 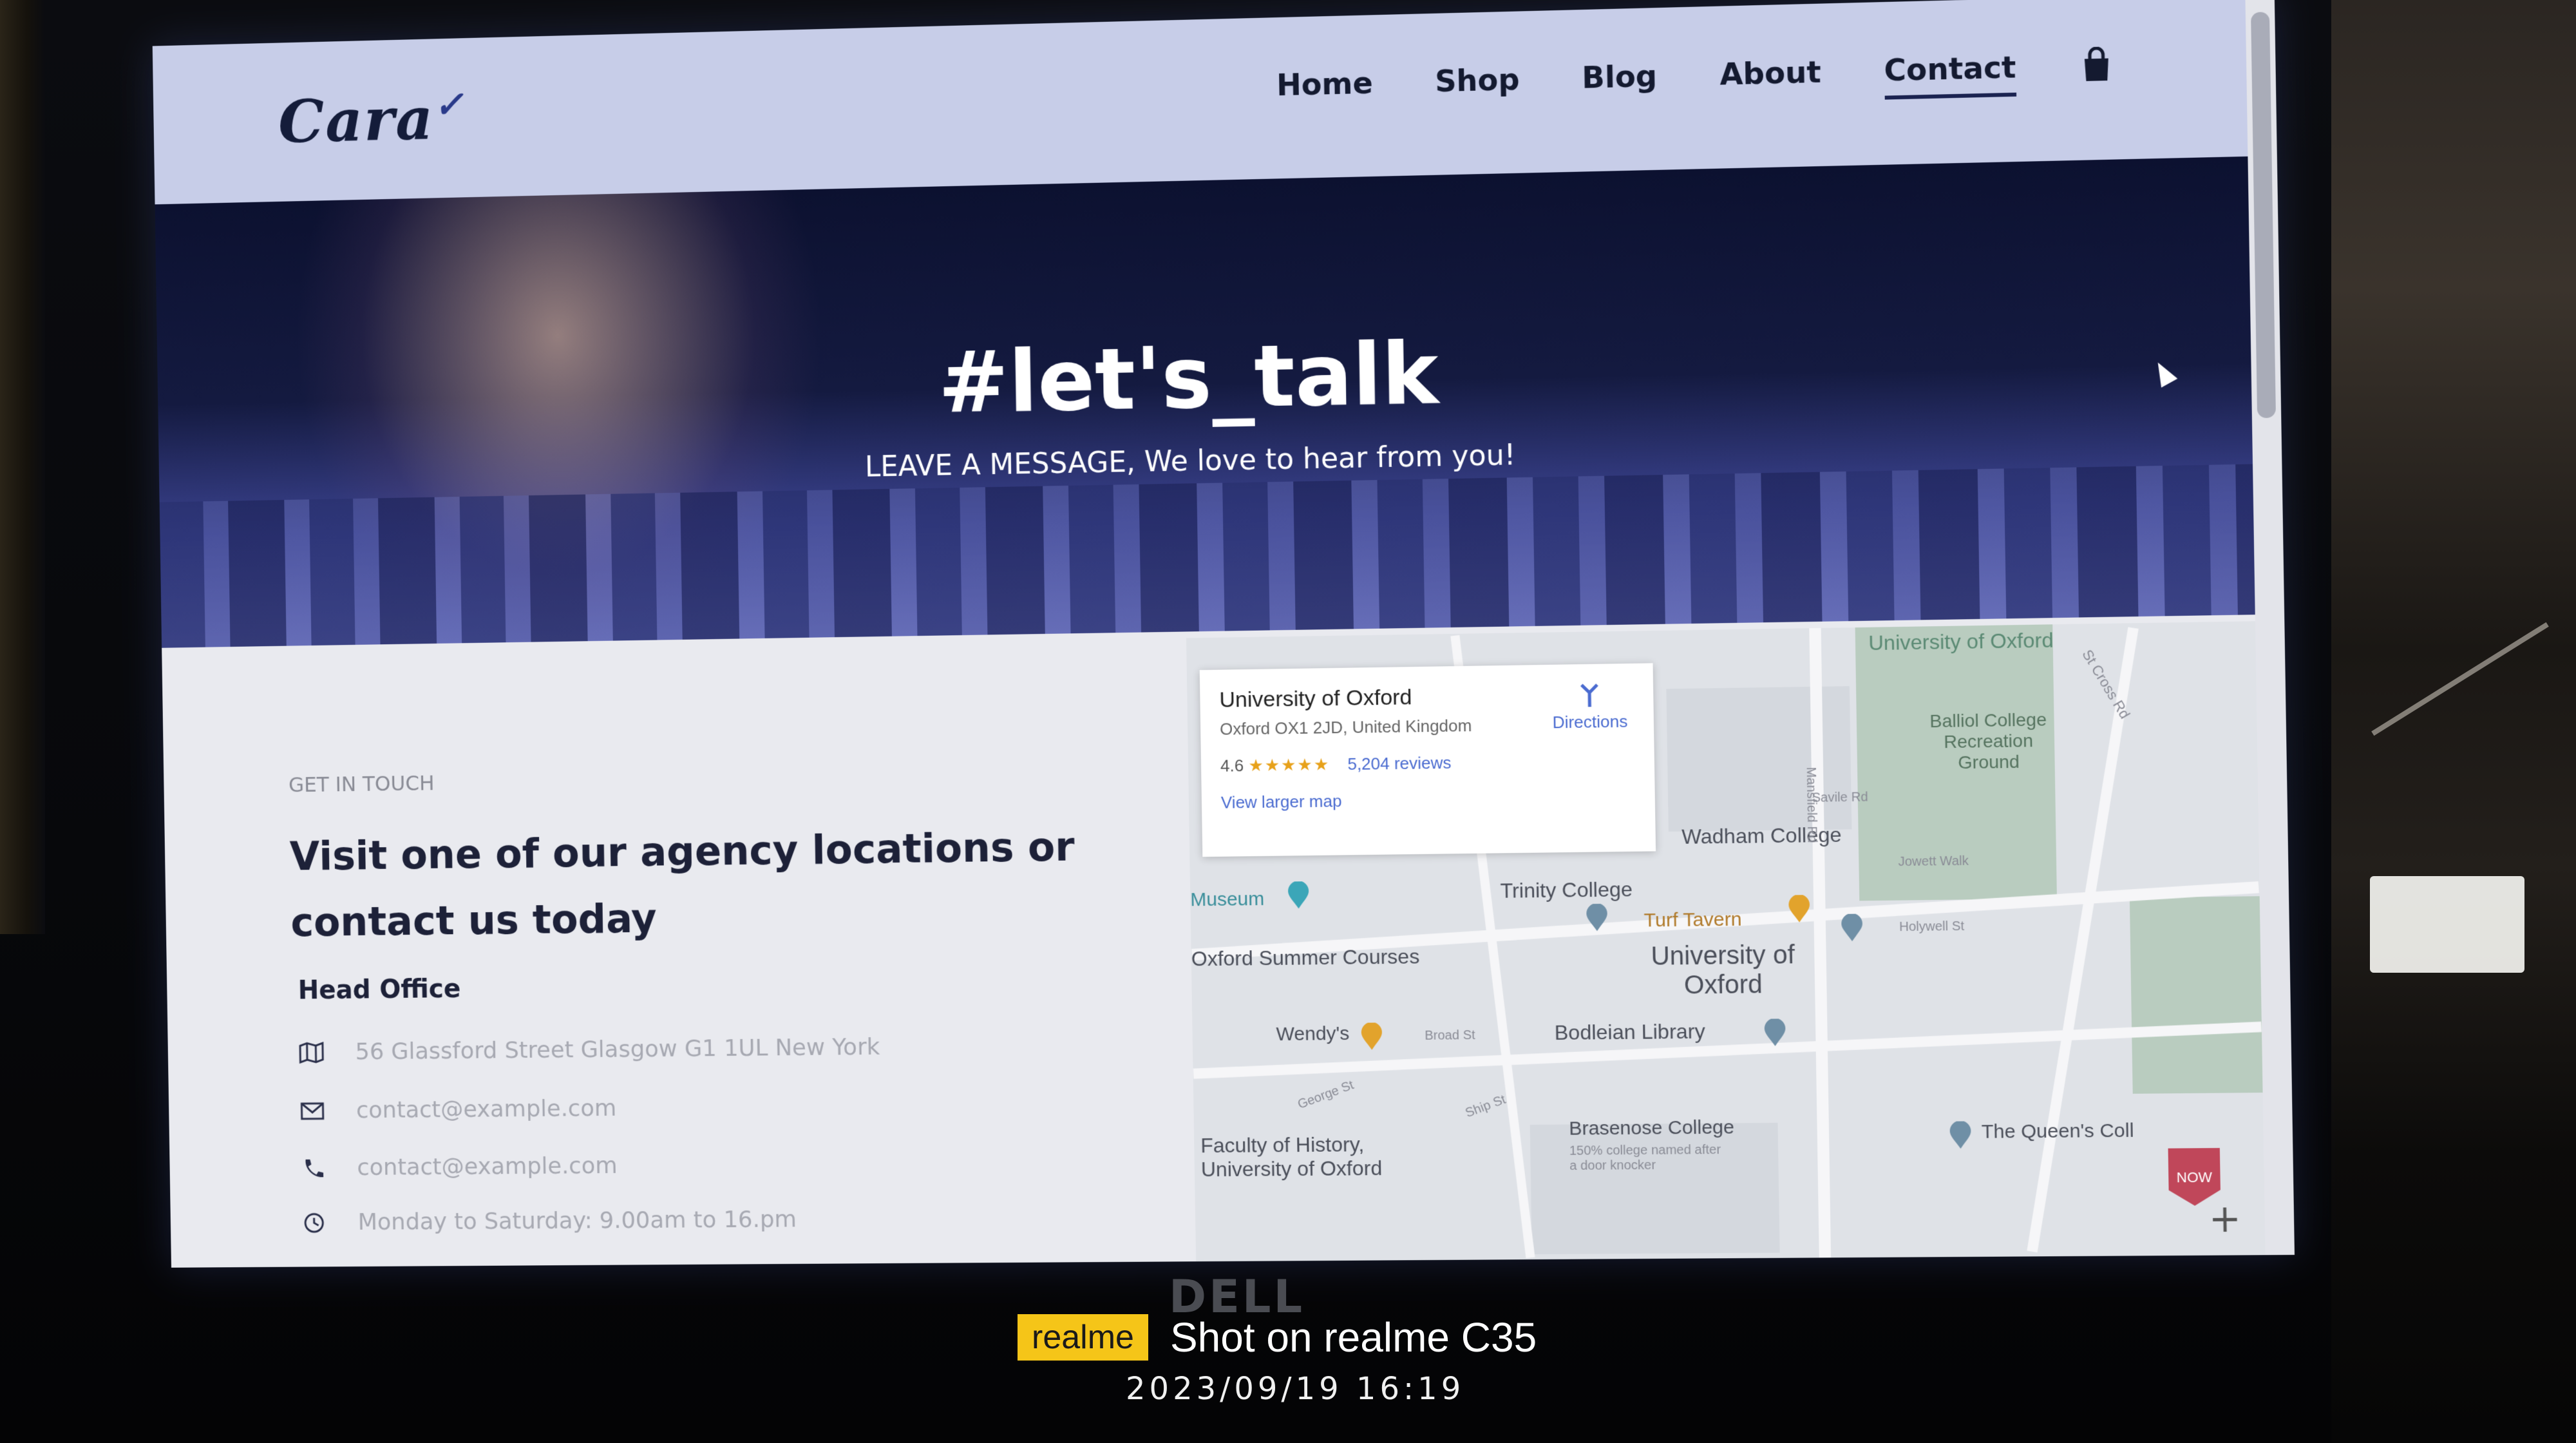 I want to click on library-pin-icon, so click(x=1775, y=1032).